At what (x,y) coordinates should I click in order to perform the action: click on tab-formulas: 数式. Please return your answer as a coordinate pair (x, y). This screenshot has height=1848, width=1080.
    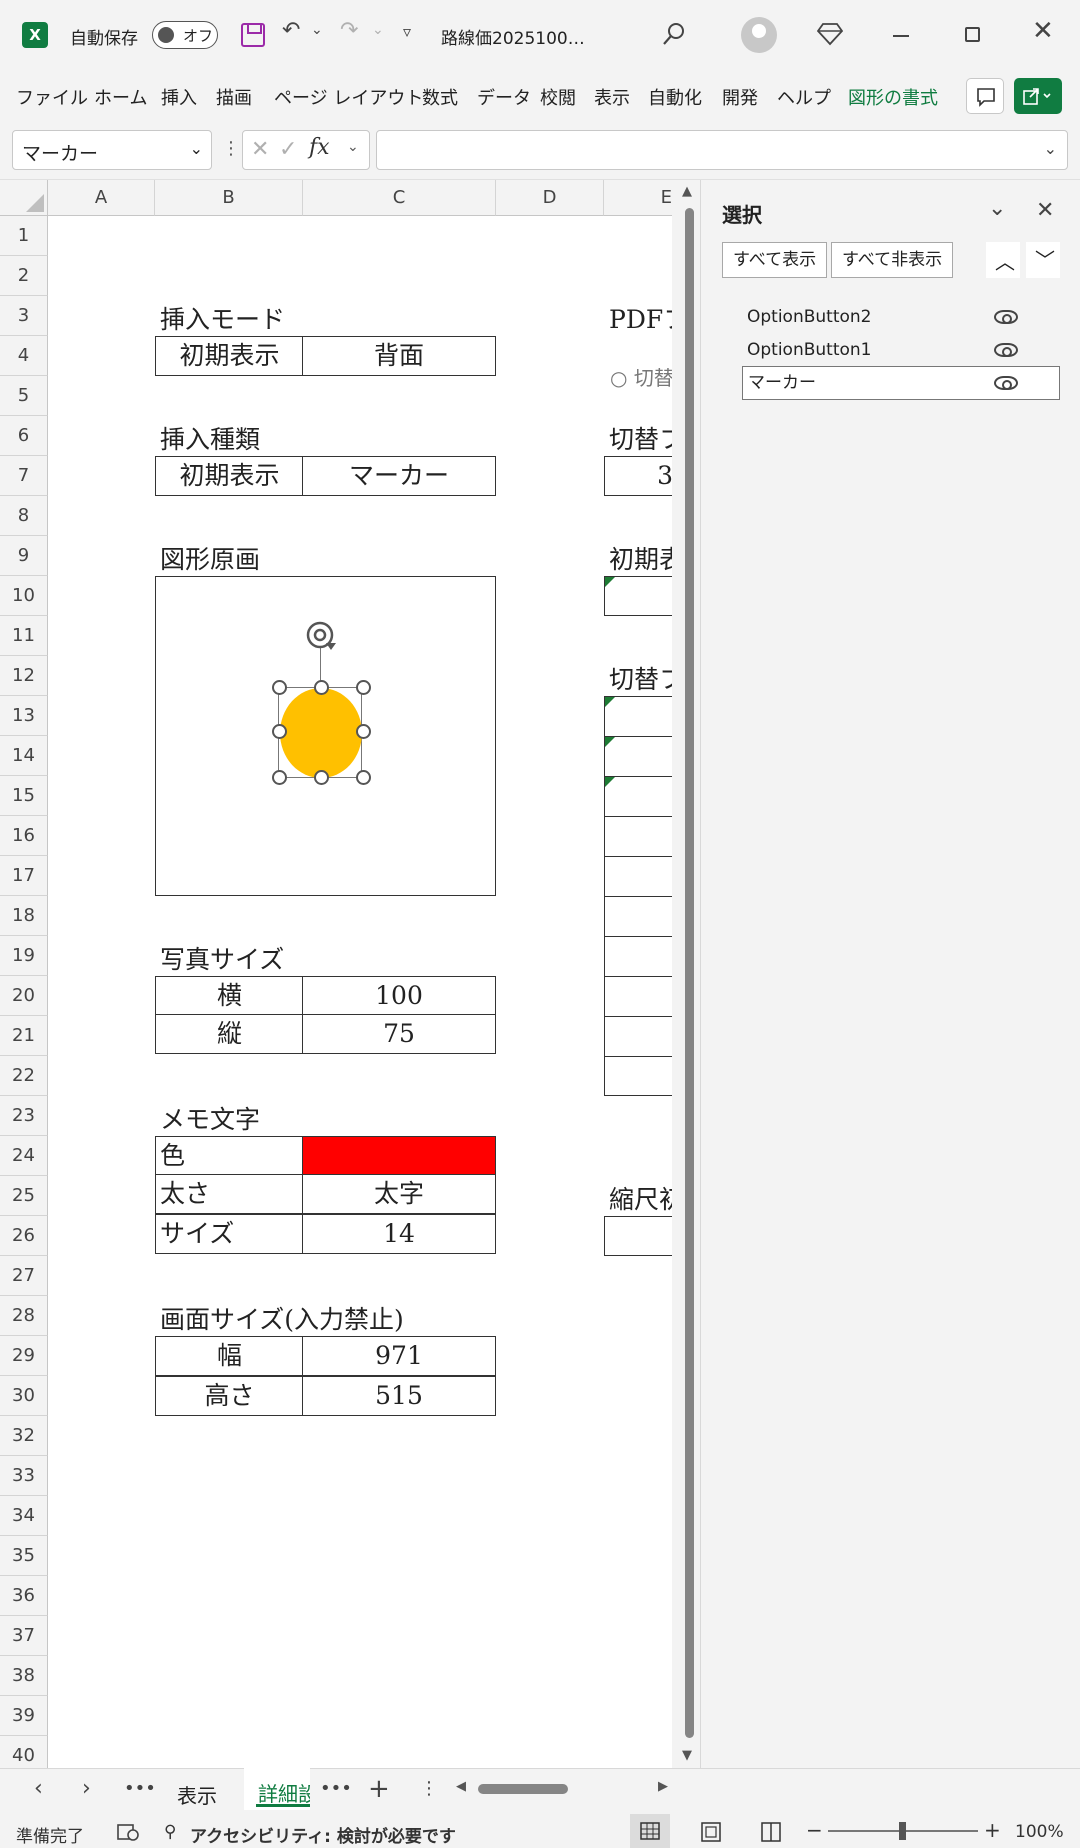
    Looking at the image, I should click on (440, 97).